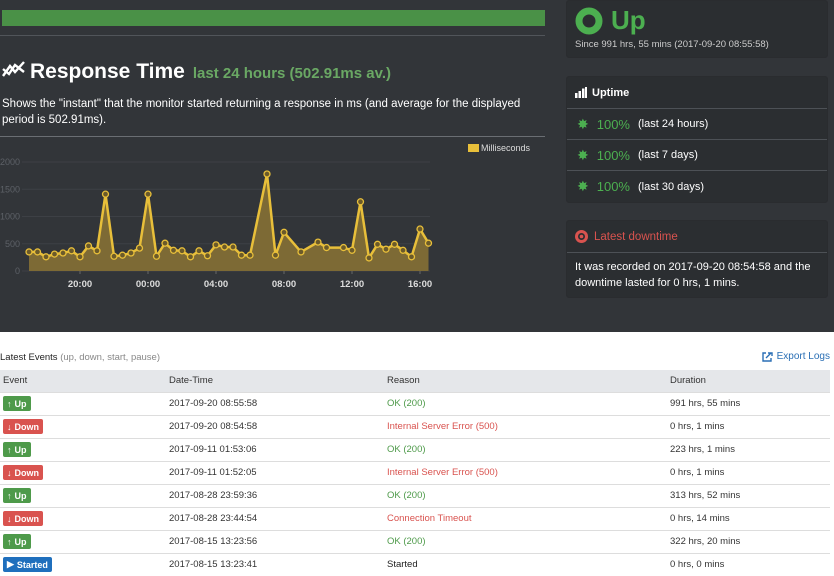  I want to click on reason-cell: Connection Timeout, so click(525, 518).